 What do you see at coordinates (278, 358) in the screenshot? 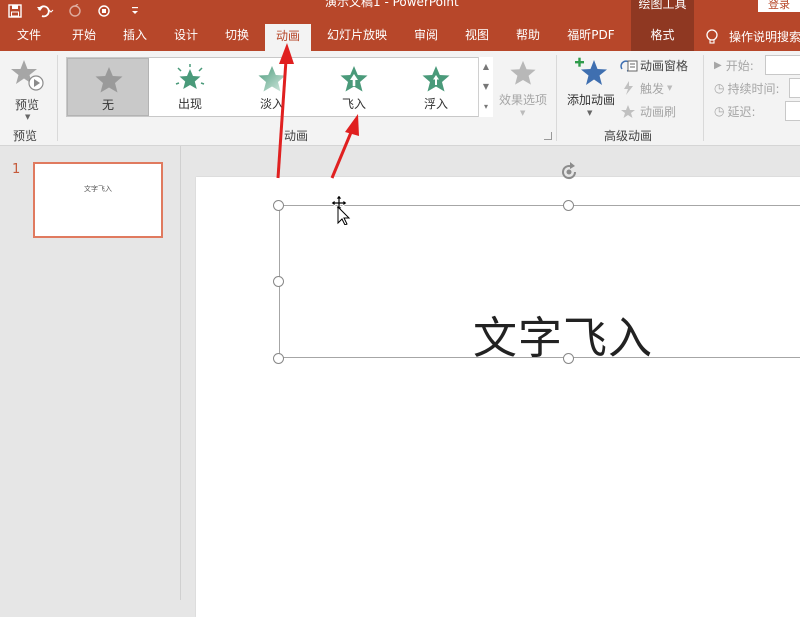
I see `resize-handle-bottom-left` at bounding box center [278, 358].